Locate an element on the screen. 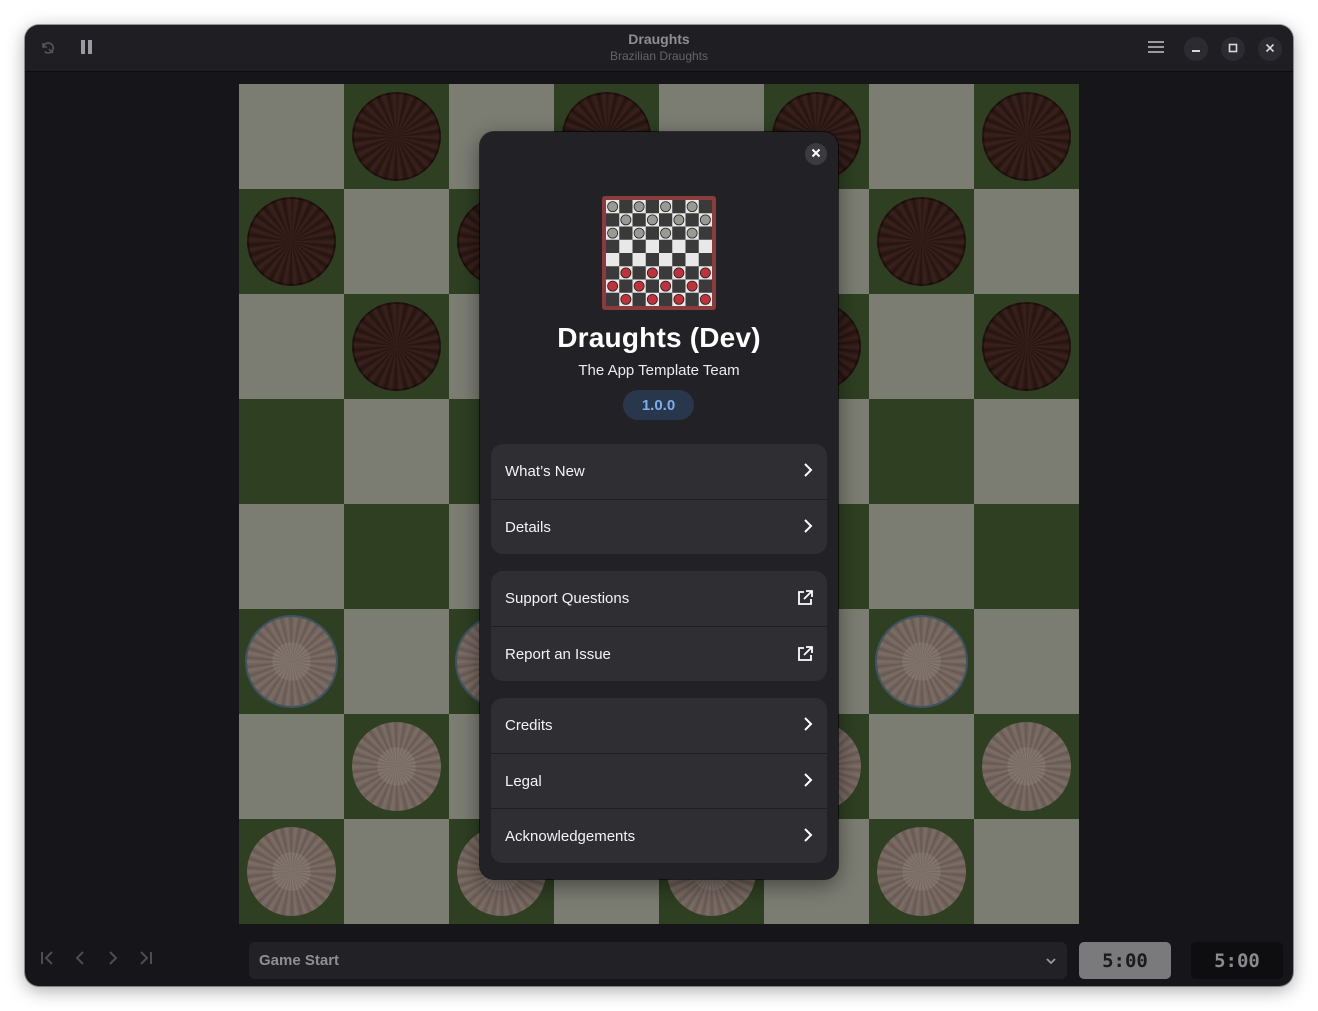 This screenshot has height=1011, width=1318. maximize-button is located at coordinates (1233, 49).